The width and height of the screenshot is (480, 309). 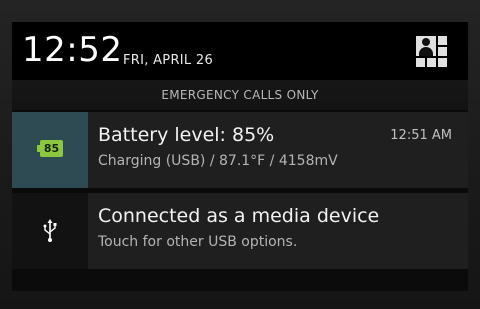 I want to click on shade-bottom-area, so click(x=240, y=280).